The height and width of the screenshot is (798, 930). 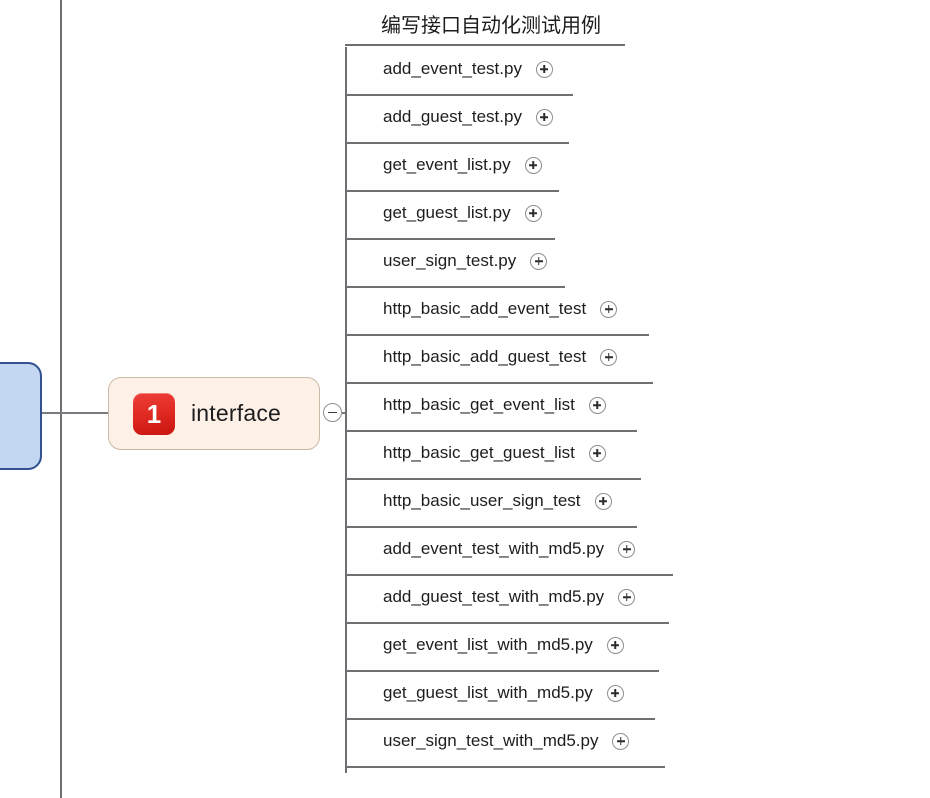 What do you see at coordinates (61, 399) in the screenshot?
I see `root-spine` at bounding box center [61, 399].